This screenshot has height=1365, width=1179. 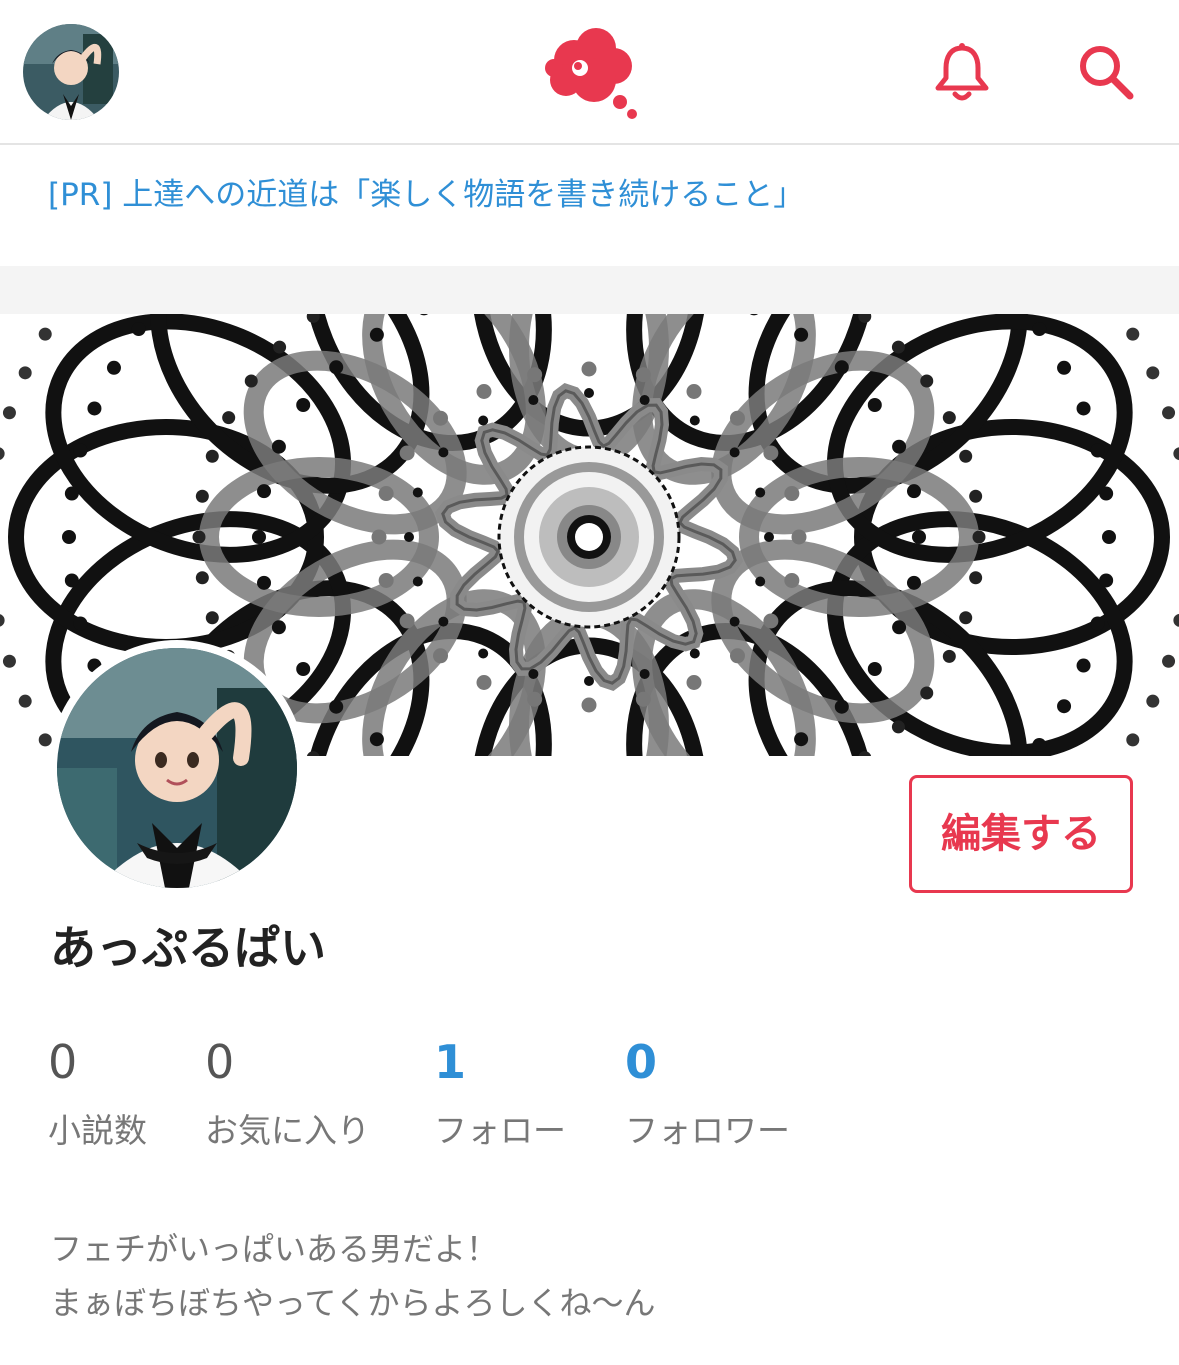 What do you see at coordinates (707, 1062) in the screenshot?
I see `stat-followers-count: 0` at bounding box center [707, 1062].